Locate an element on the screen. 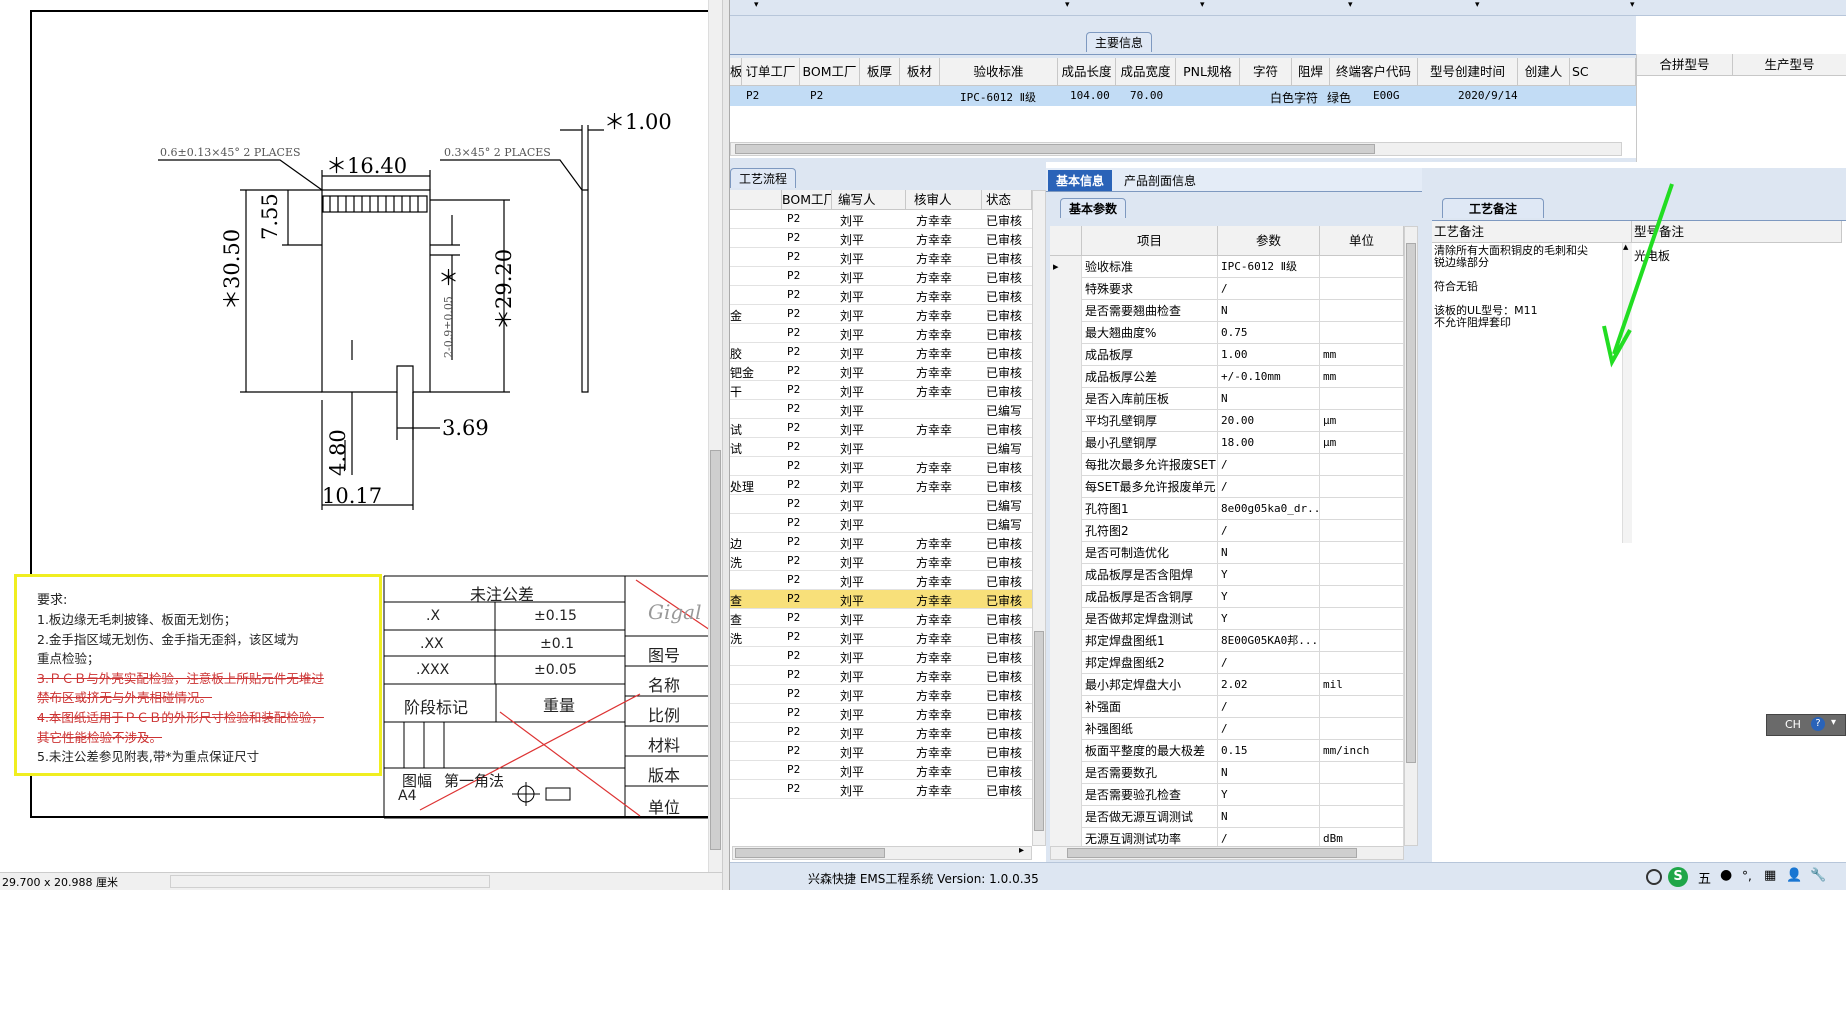  drawing-vertical-scrollbar is located at coordinates (715, 436).